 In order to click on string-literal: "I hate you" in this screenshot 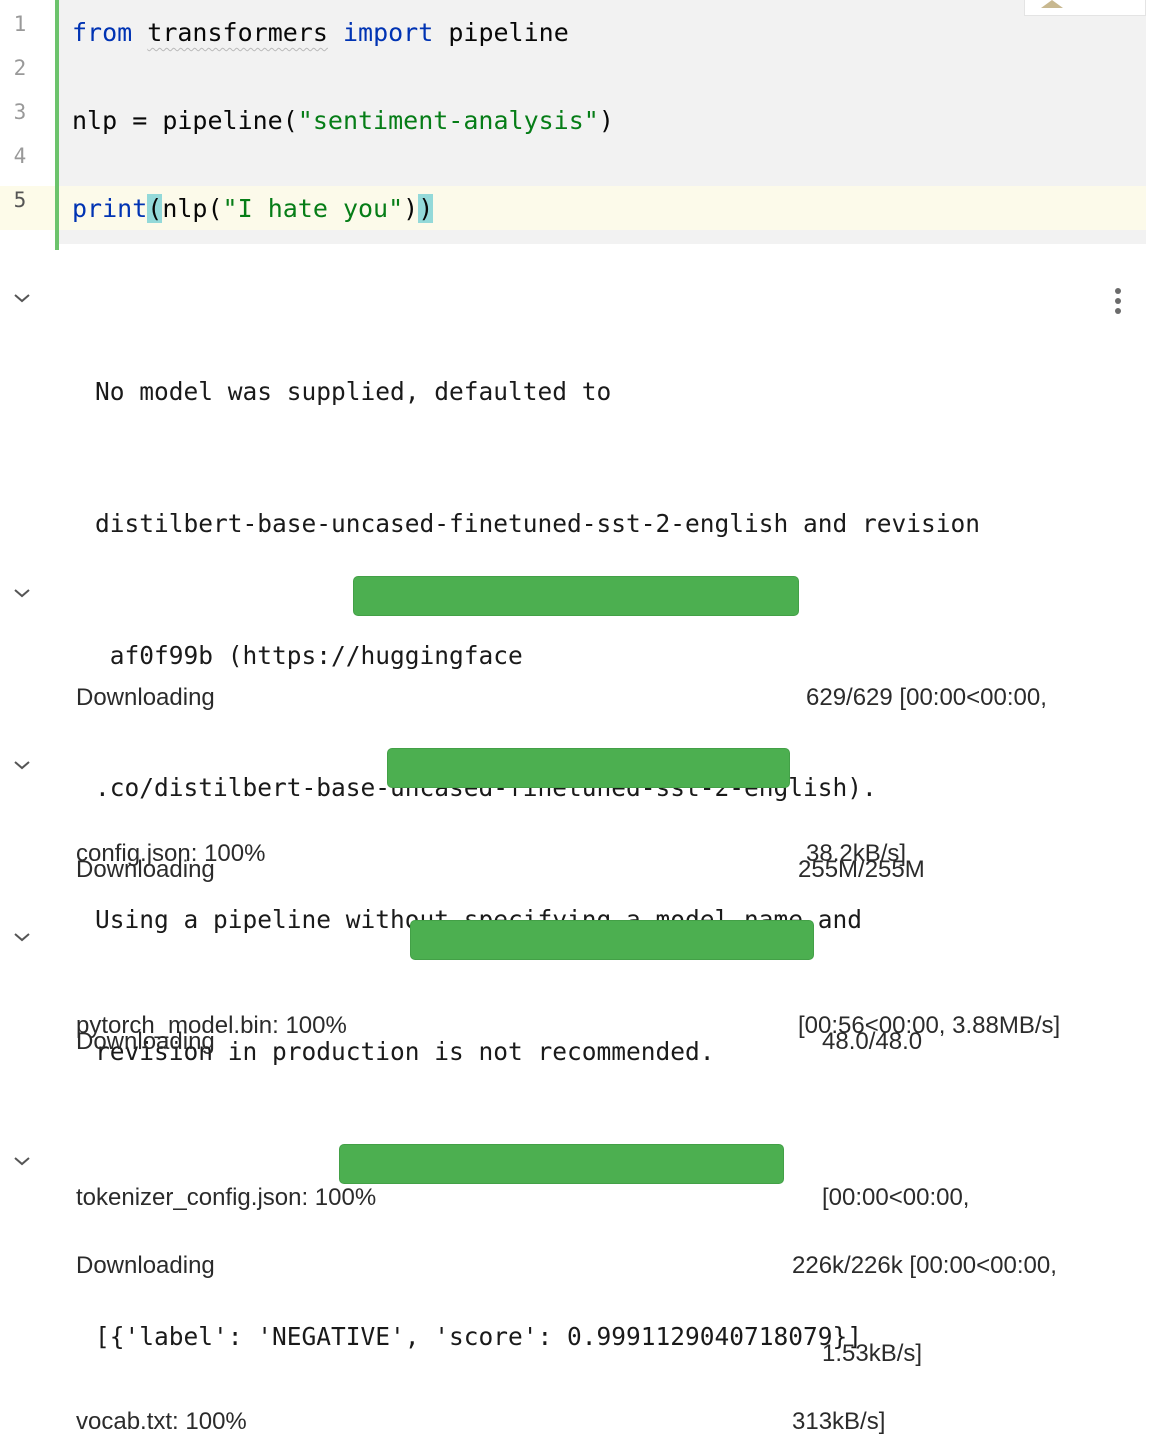, I will do `click(313, 208)`.